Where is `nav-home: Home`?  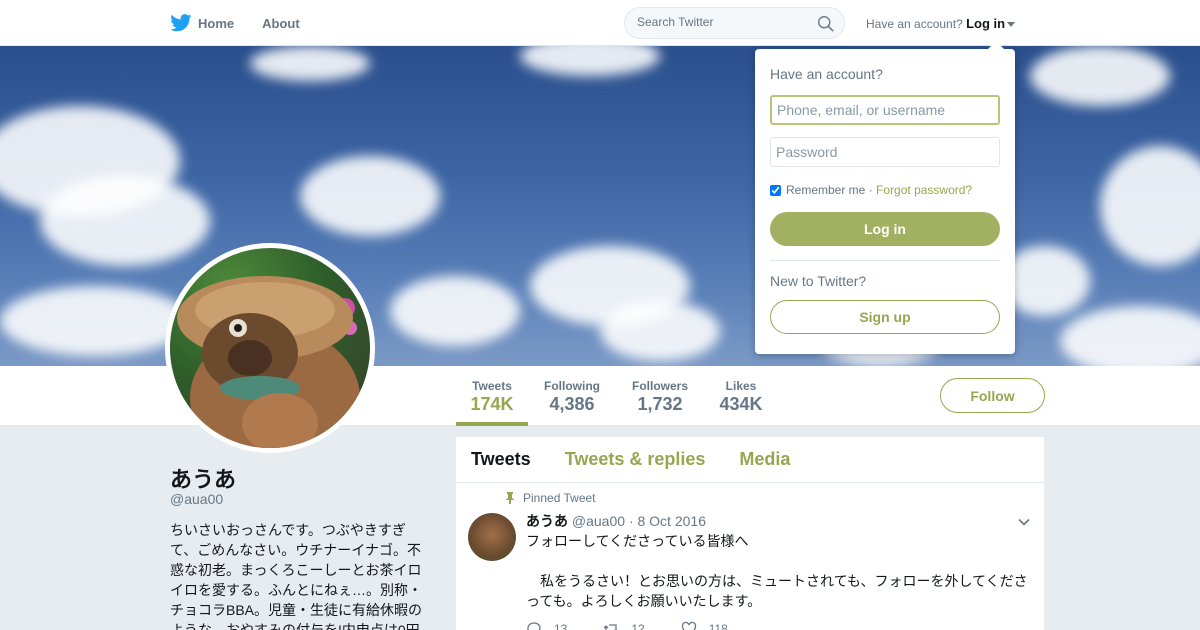
nav-home: Home is located at coordinates (202, 23).